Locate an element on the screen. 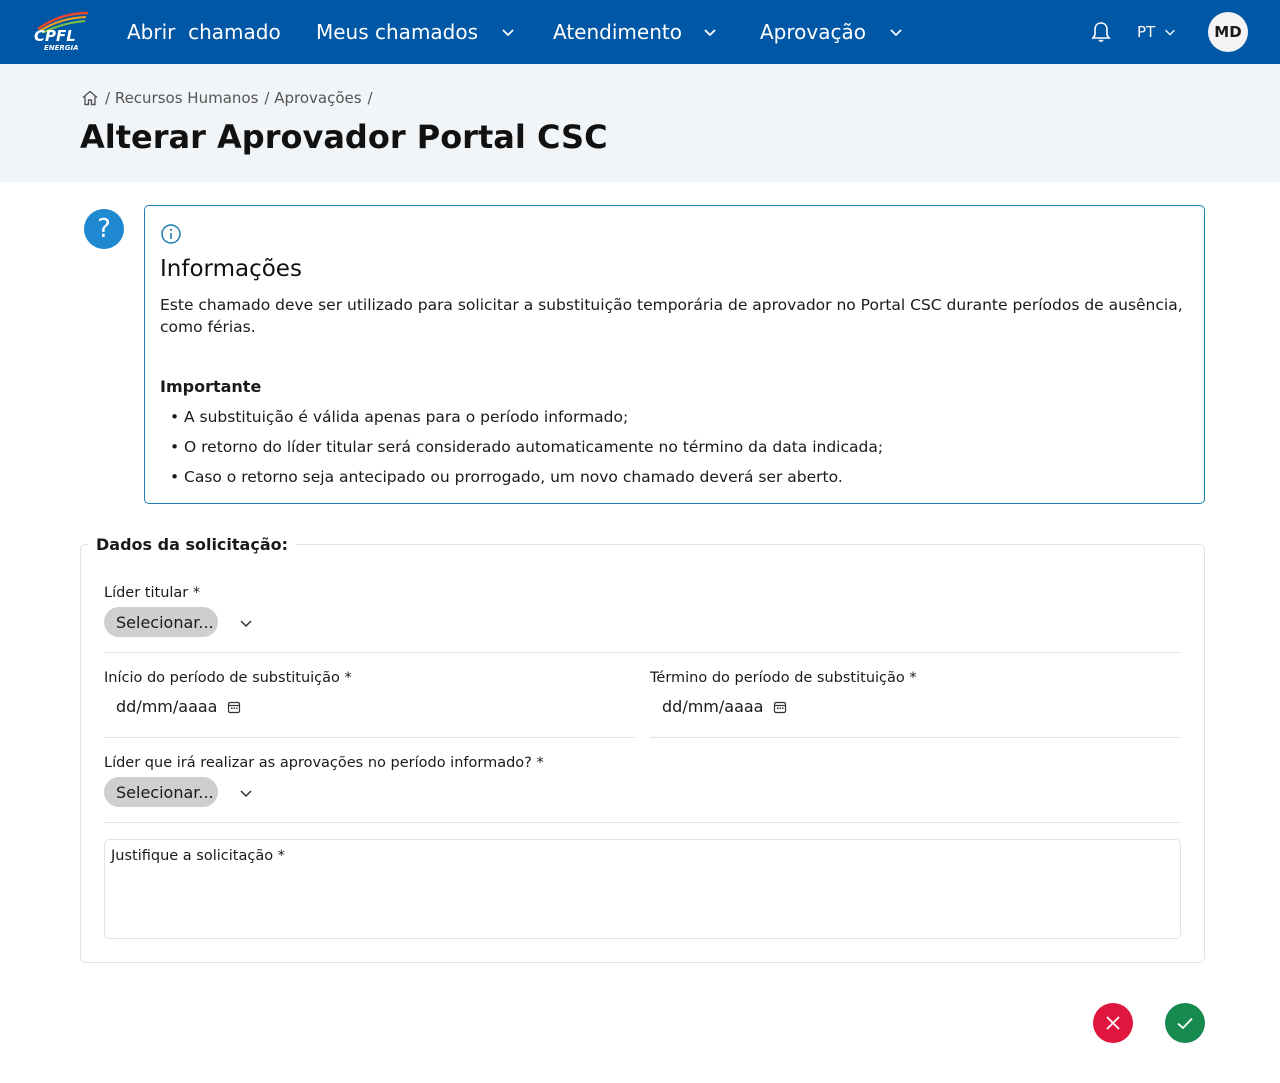  language-selector: PT is located at coordinates (1157, 32).